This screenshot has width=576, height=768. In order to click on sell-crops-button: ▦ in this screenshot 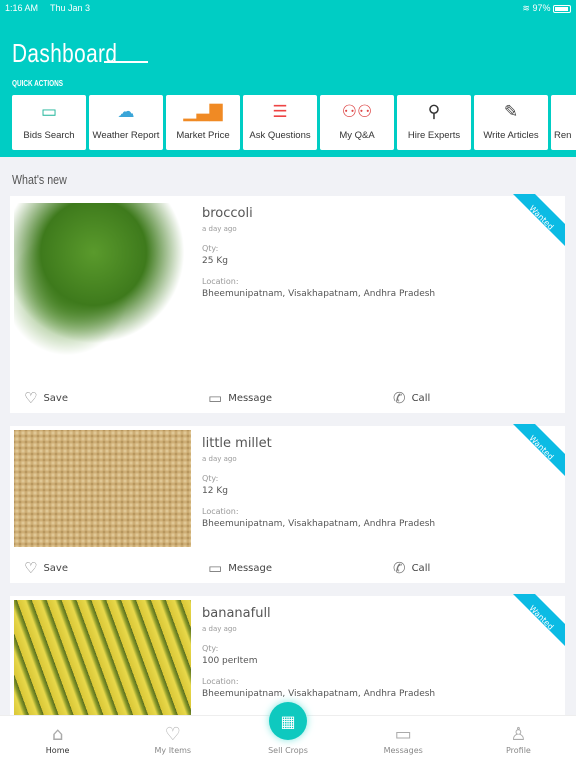, I will do `click(288, 721)`.